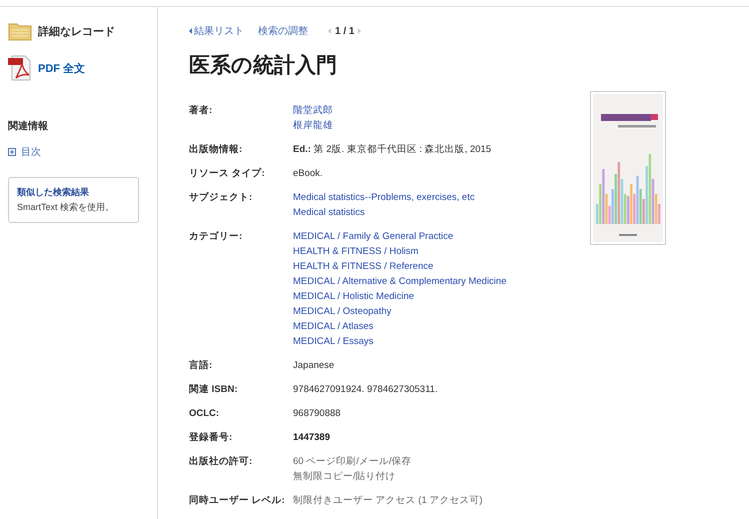 This screenshot has width=749, height=519. What do you see at coordinates (227, 173) in the screenshot?
I see `field-label: リソース タイプ:` at bounding box center [227, 173].